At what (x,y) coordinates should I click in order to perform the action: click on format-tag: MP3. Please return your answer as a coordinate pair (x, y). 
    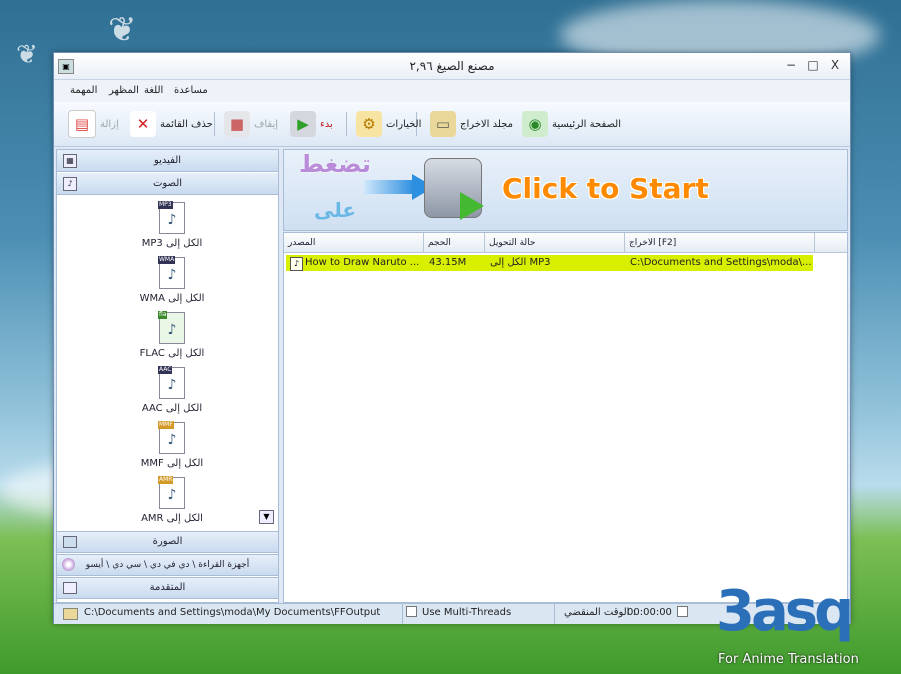
    Looking at the image, I should click on (165, 205).